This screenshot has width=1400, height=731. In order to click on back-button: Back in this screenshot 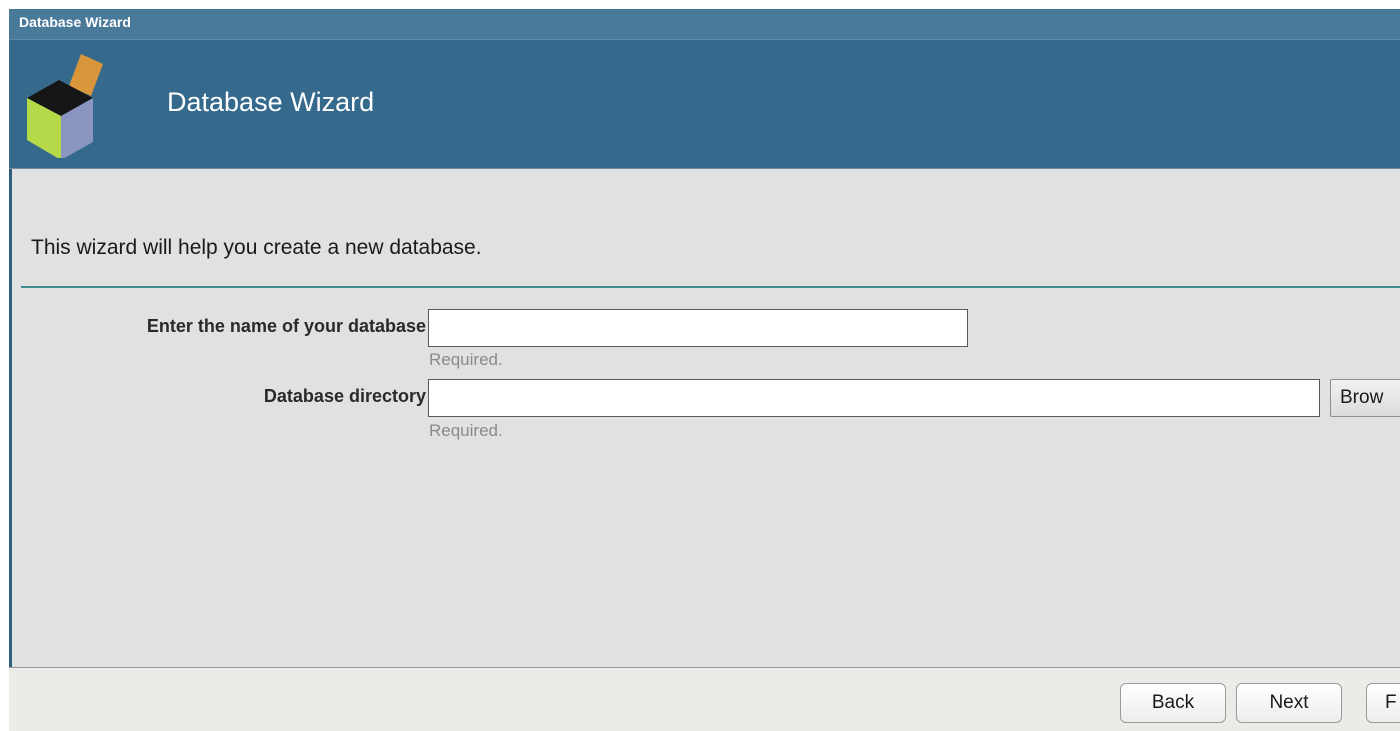, I will do `click(1173, 703)`.